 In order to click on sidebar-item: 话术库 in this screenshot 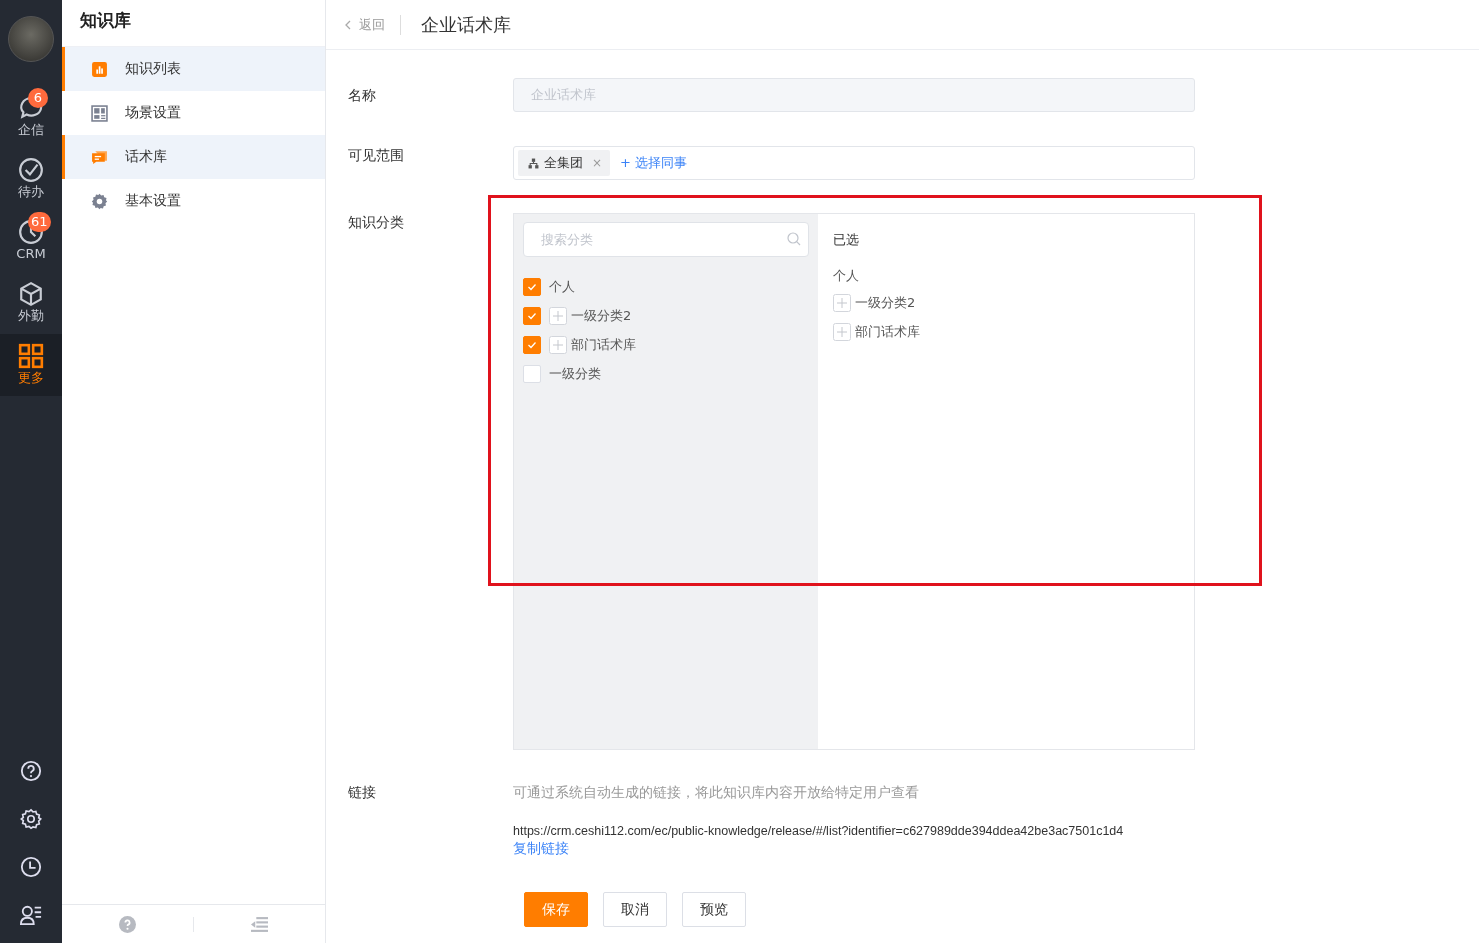, I will do `click(193, 157)`.